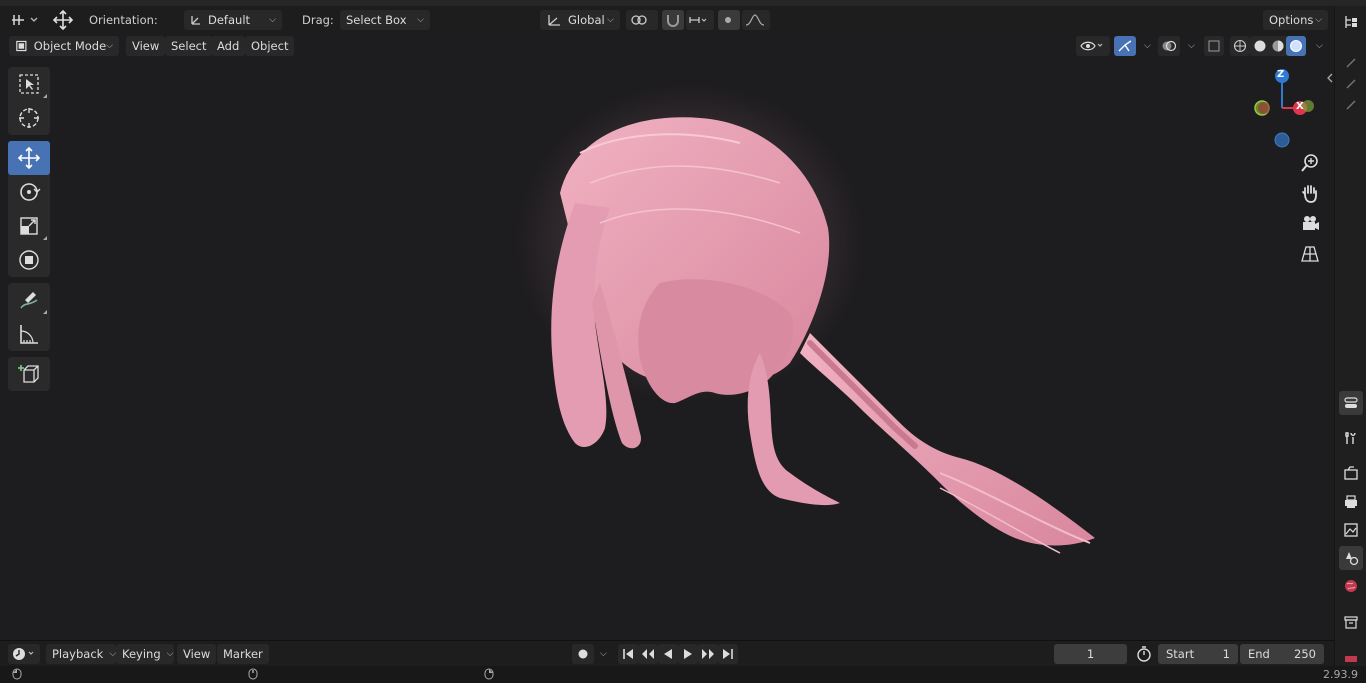  I want to click on navigation-gizmo: Z X, so click(1280, 109).